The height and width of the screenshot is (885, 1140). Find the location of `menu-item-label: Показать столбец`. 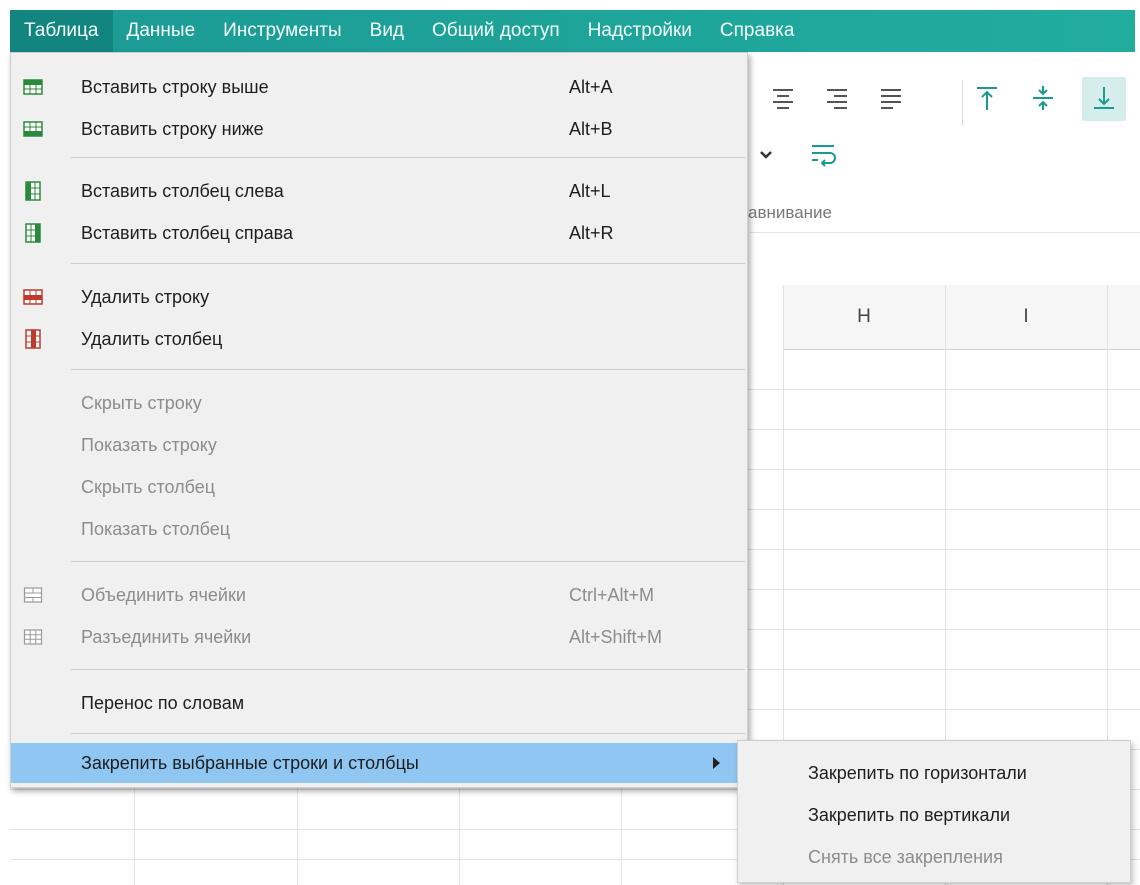

menu-item-label: Показать столбец is located at coordinates (156, 529).